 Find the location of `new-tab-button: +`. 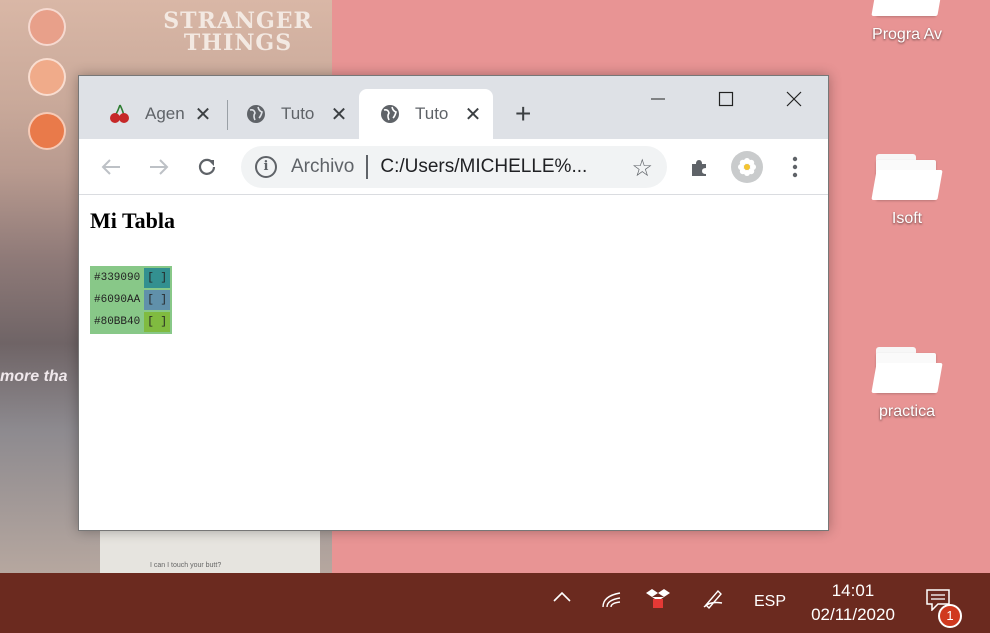

new-tab-button: + is located at coordinates (523, 114).